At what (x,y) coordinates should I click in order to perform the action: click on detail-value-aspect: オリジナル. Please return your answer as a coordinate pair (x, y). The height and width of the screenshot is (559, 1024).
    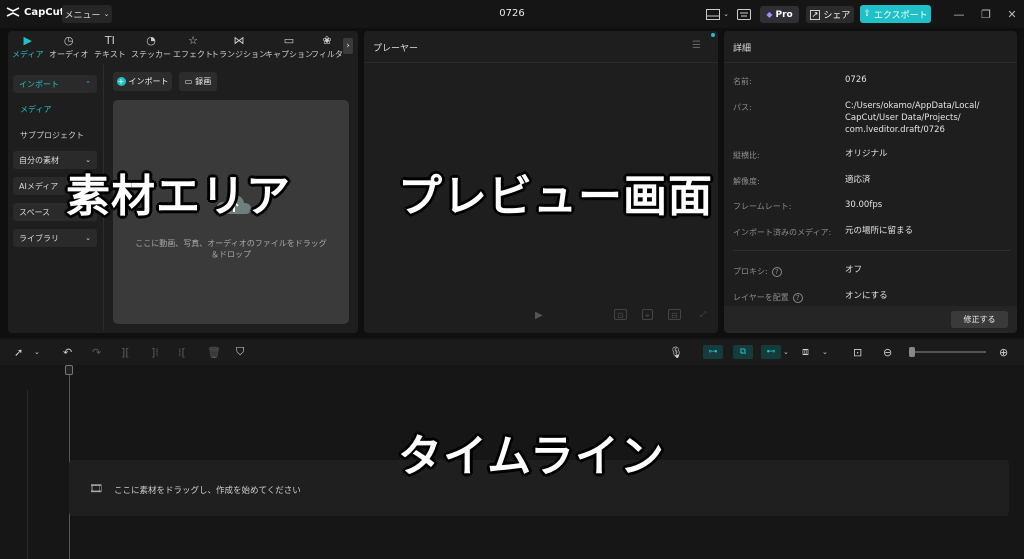
    Looking at the image, I should click on (866, 154).